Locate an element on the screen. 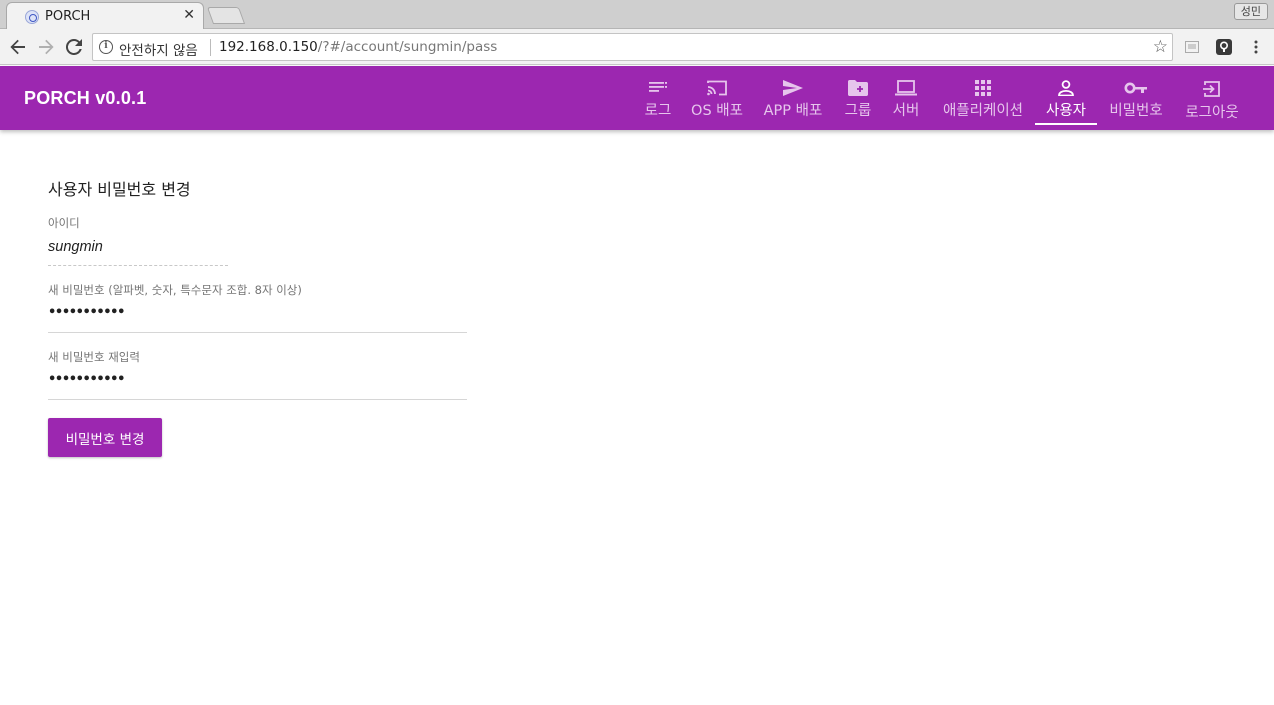 The width and height of the screenshot is (1274, 705). nav-label: OS 배포 is located at coordinates (717, 111).